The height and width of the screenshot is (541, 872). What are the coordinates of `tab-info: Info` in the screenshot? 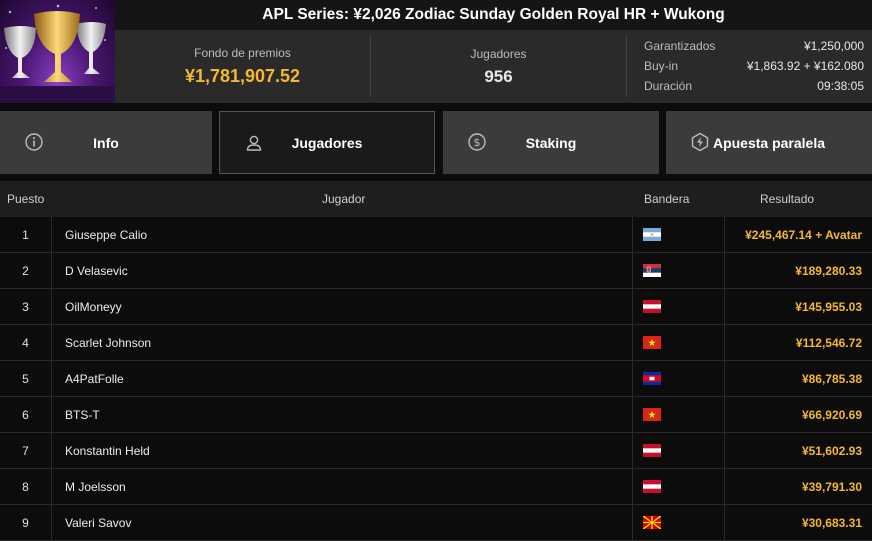 It's located at (106, 142).